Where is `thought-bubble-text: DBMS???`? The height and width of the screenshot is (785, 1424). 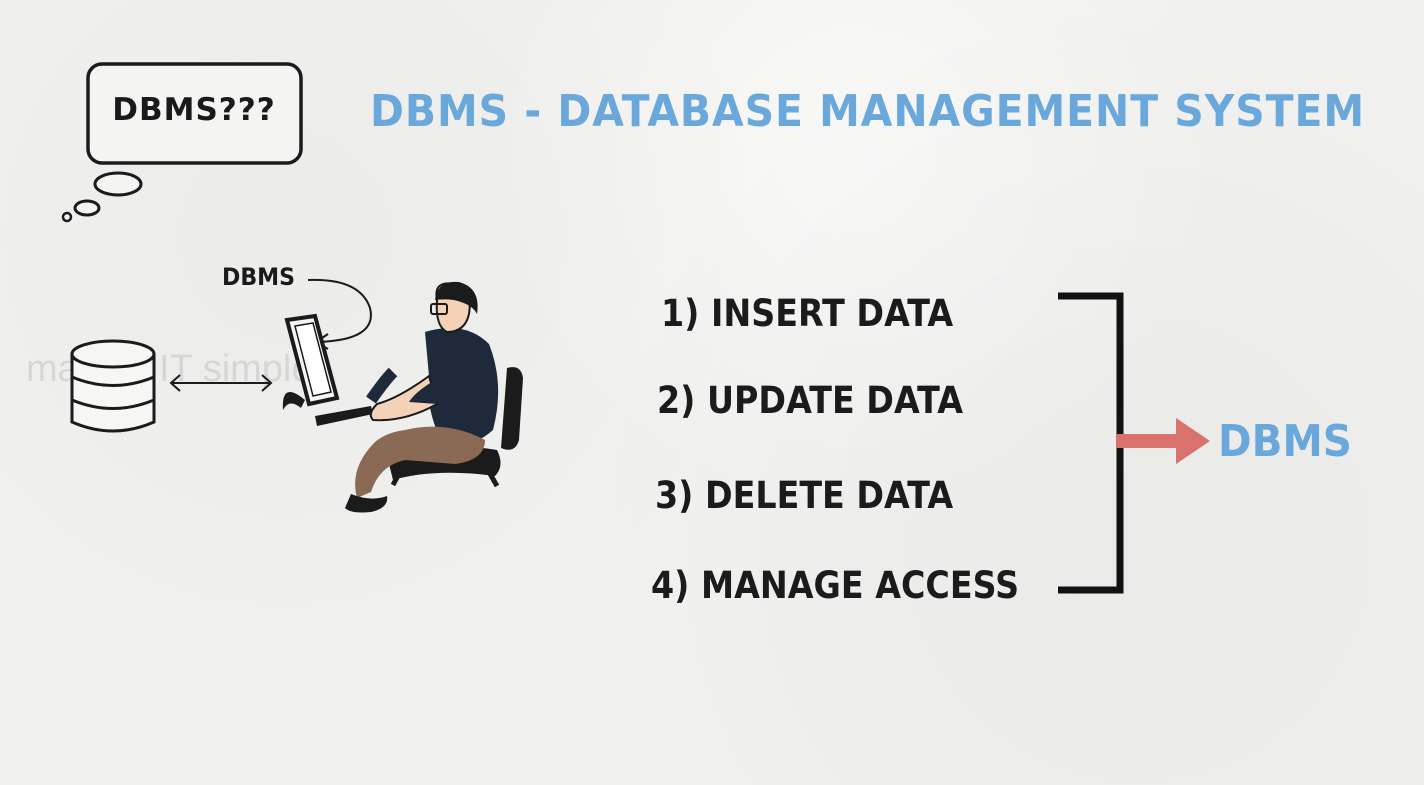
thought-bubble-text: DBMS??? is located at coordinates (194, 110).